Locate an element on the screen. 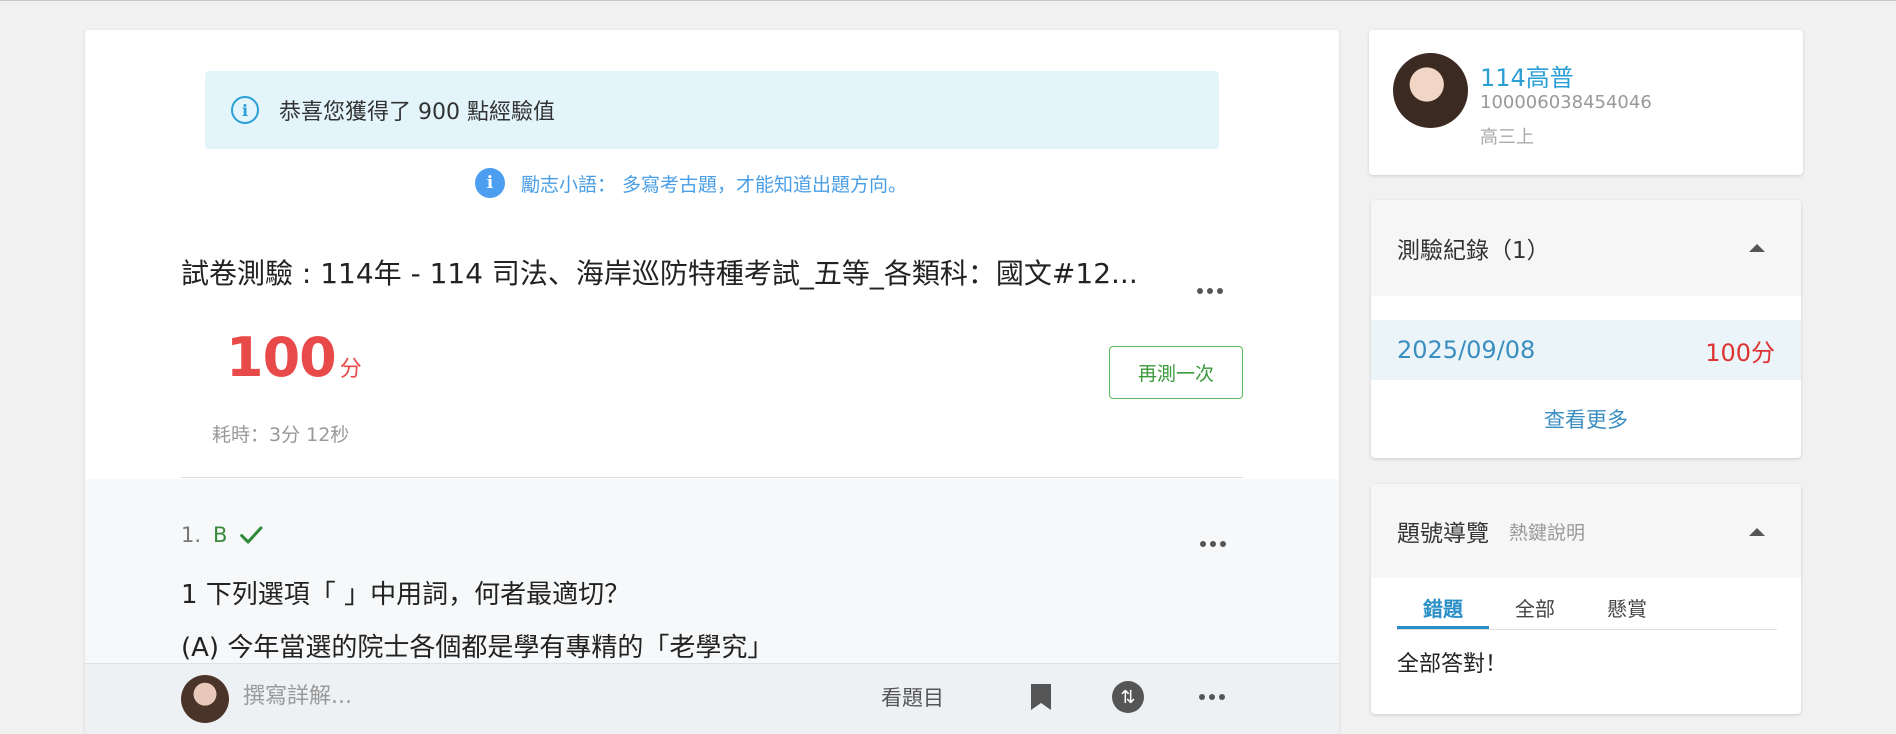 This screenshot has width=1896, height=734. alert-text: 恭喜您獲得了 900 點經驗值 is located at coordinates (417, 112).